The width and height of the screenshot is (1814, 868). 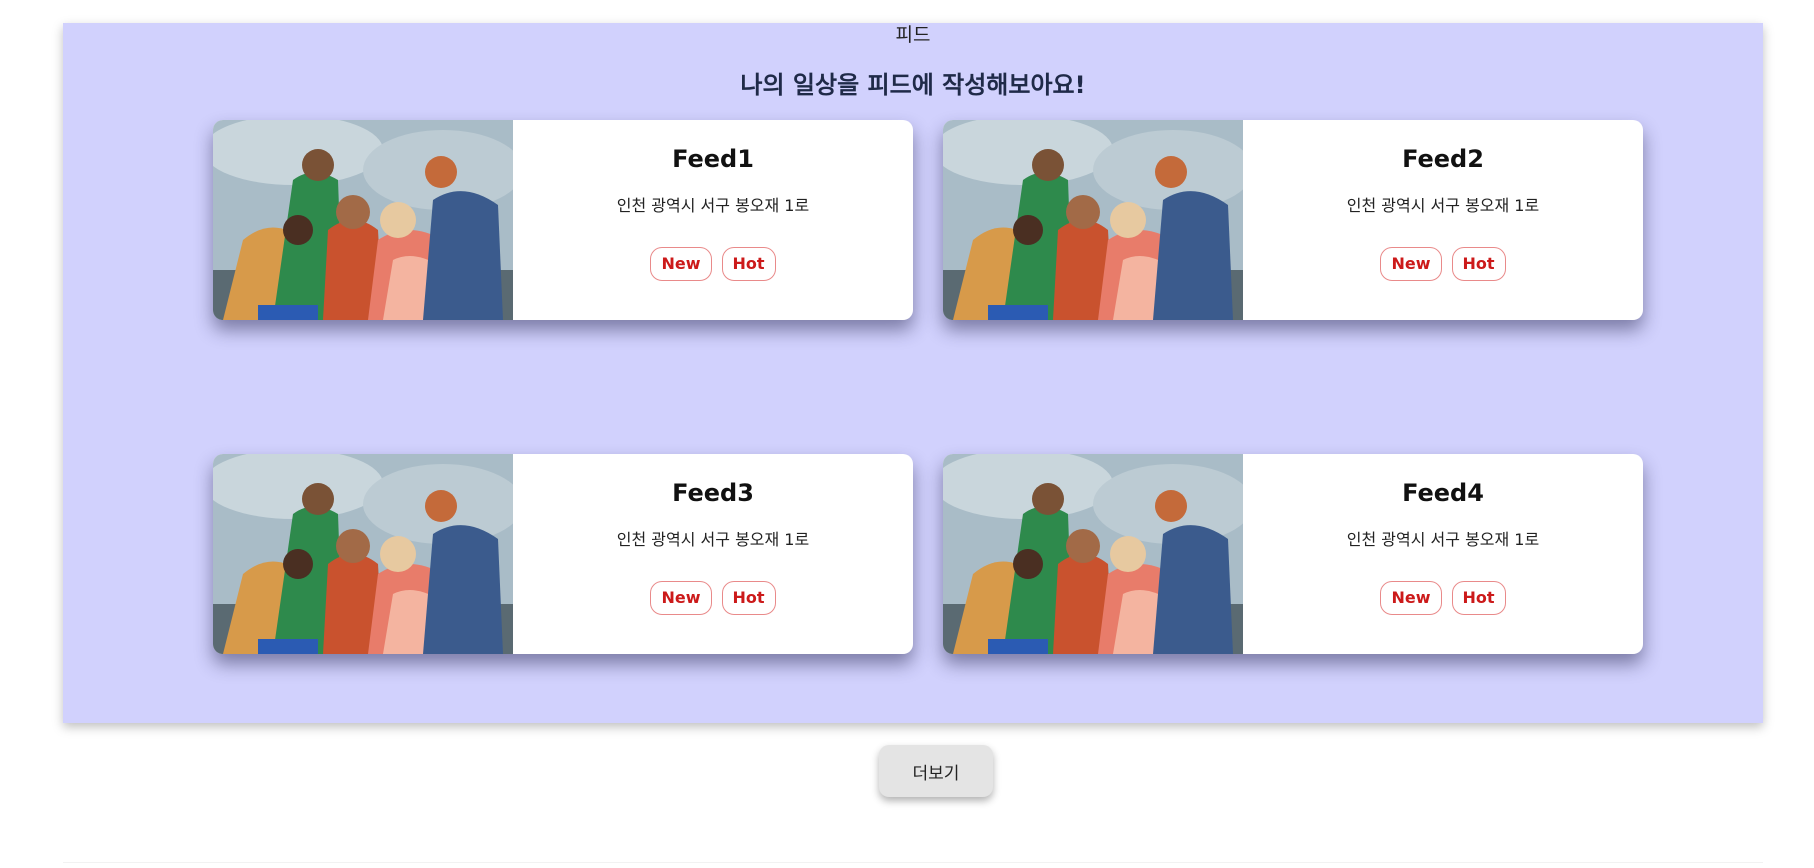 I want to click on section-heading: 나의 일상을 피드에 작성해보아요!, so click(x=913, y=85).